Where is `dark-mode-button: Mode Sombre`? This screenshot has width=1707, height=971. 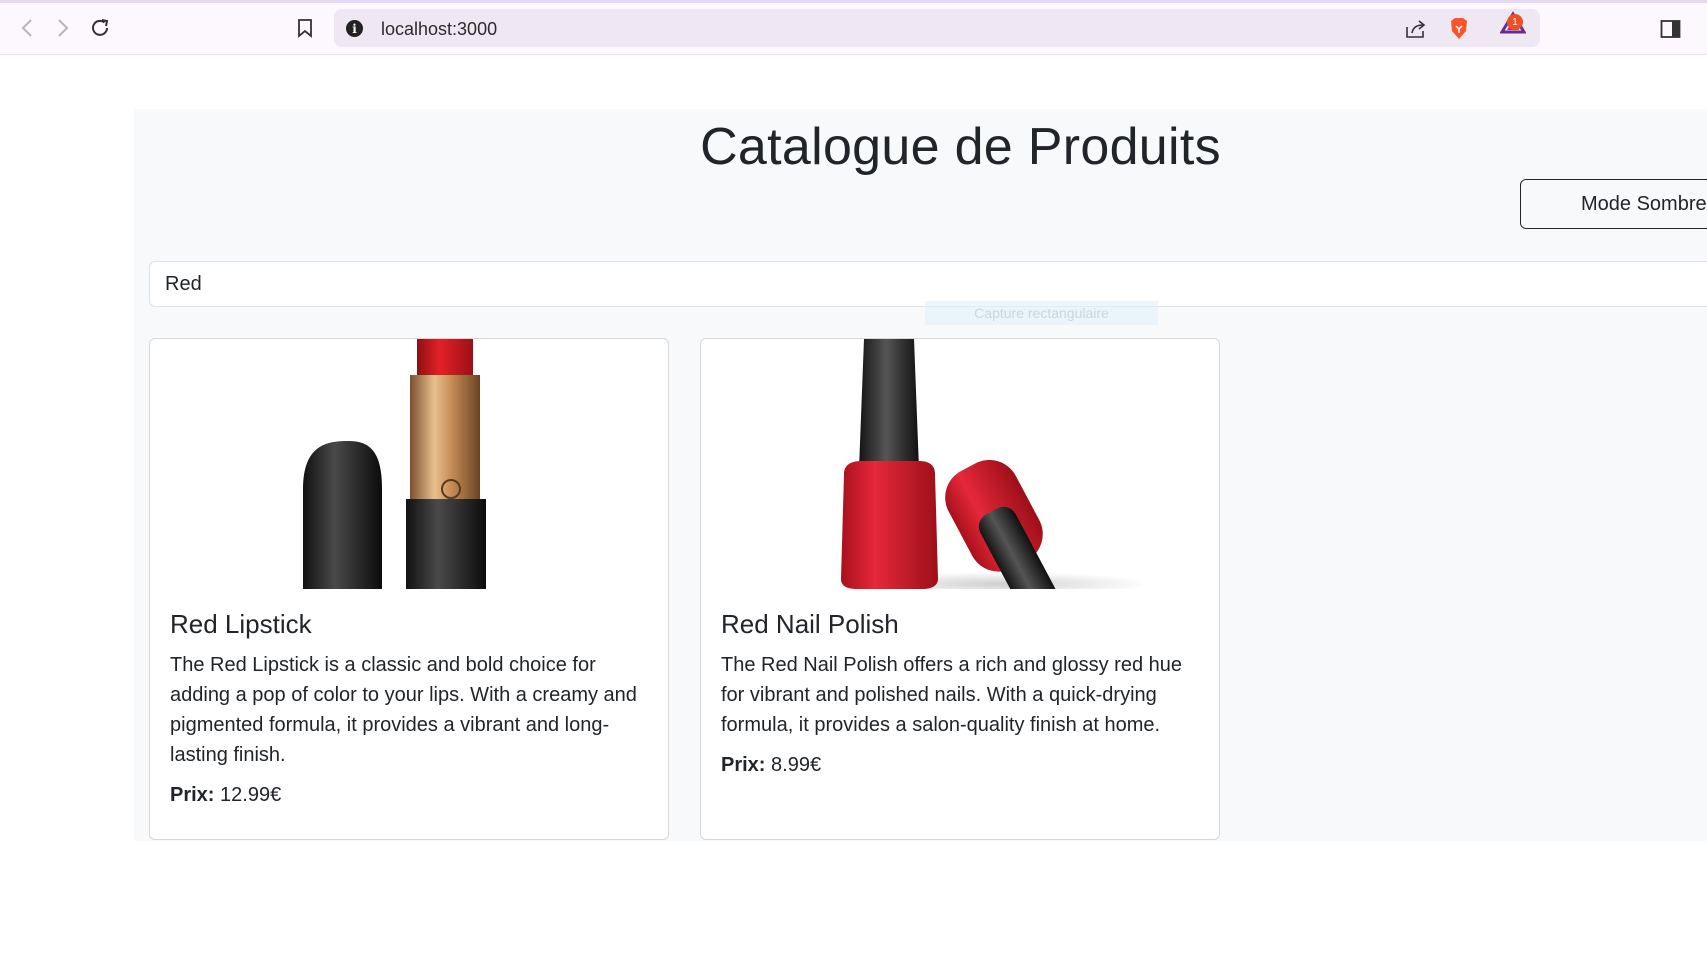
dark-mode-button: Mode Sombre is located at coordinates (1613, 204).